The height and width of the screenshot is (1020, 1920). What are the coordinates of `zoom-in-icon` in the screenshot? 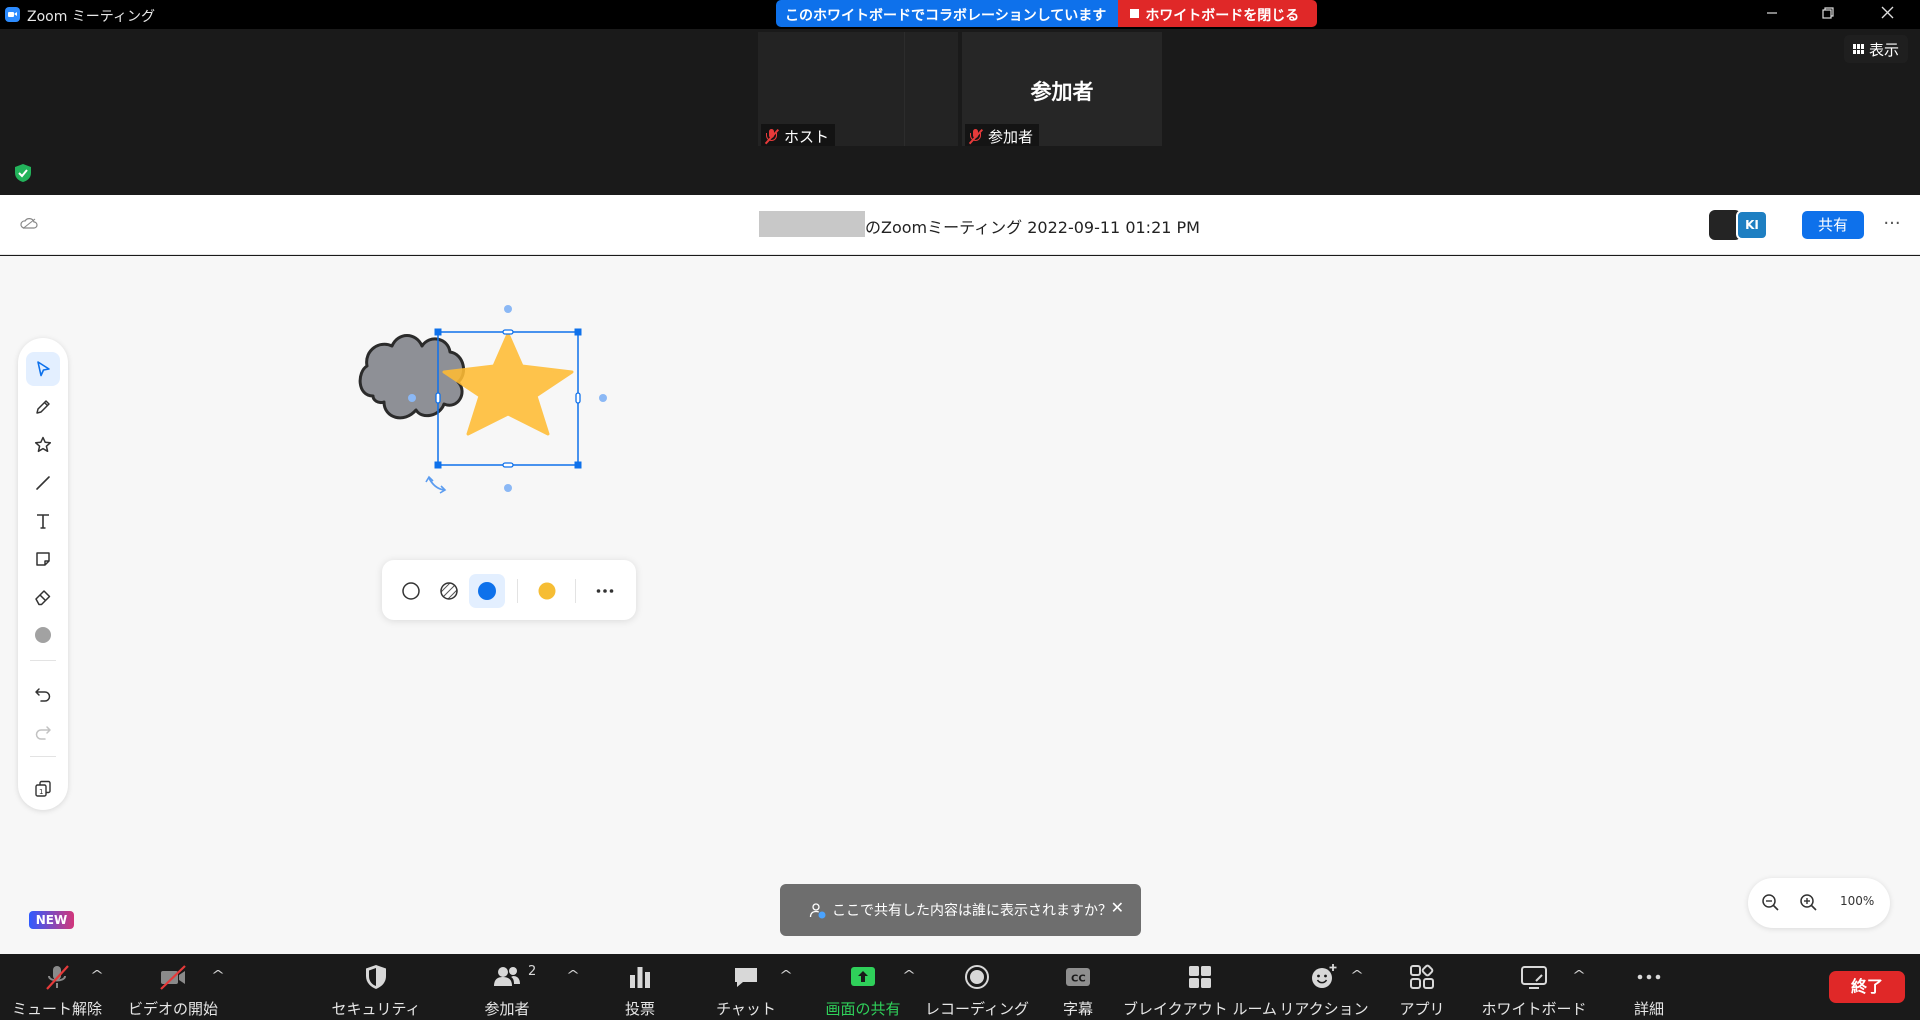 It's located at (1809, 903).